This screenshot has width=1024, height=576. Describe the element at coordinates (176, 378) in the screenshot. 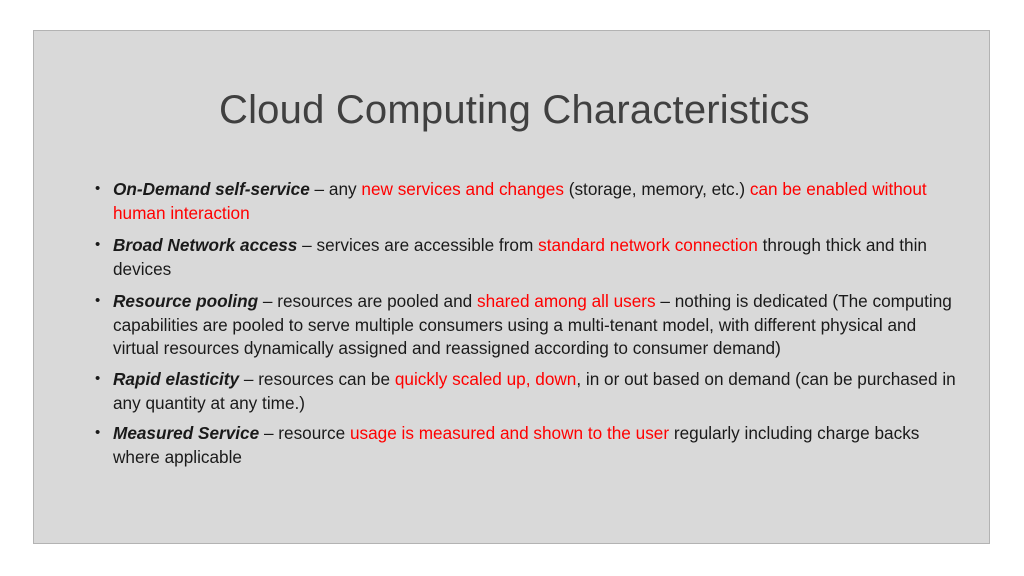

I see `bullet-term: Rapid elasticity` at that location.